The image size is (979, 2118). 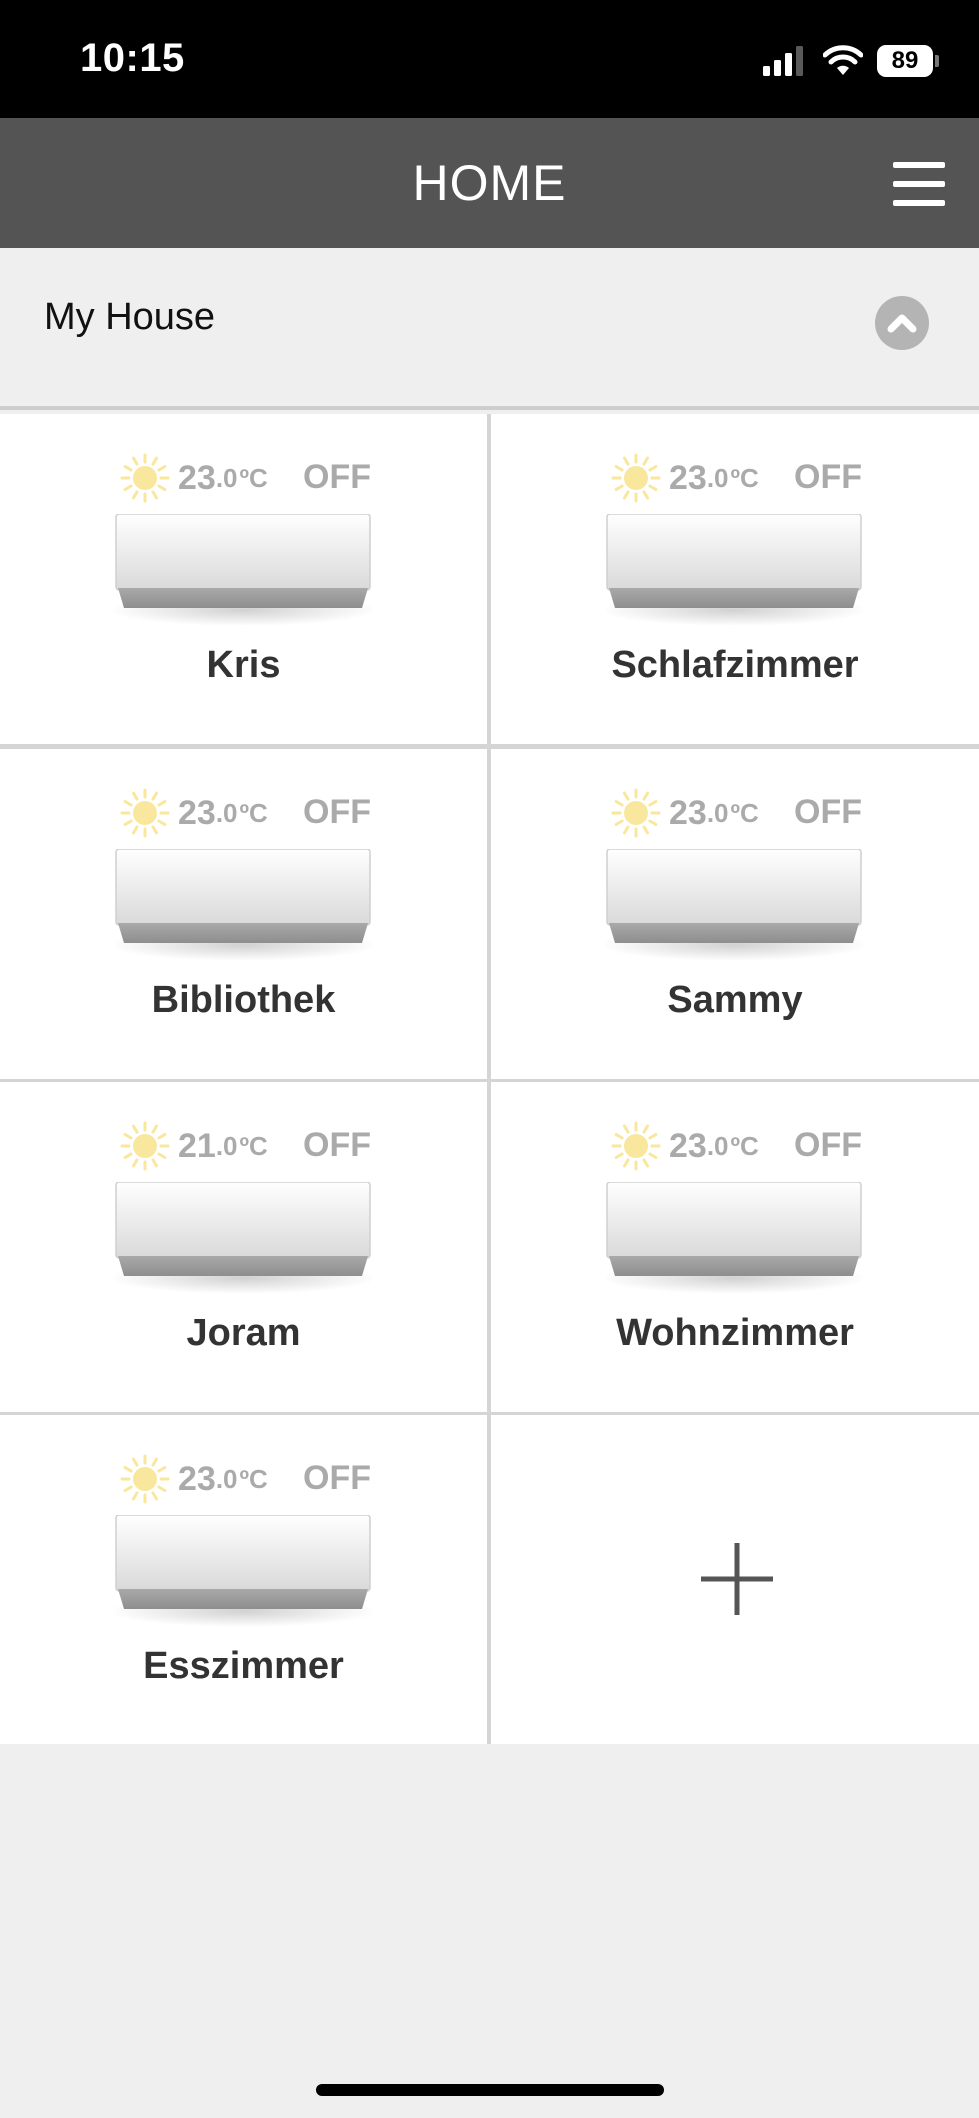 I want to click on unit-temperature: 21, so click(x=197, y=1145).